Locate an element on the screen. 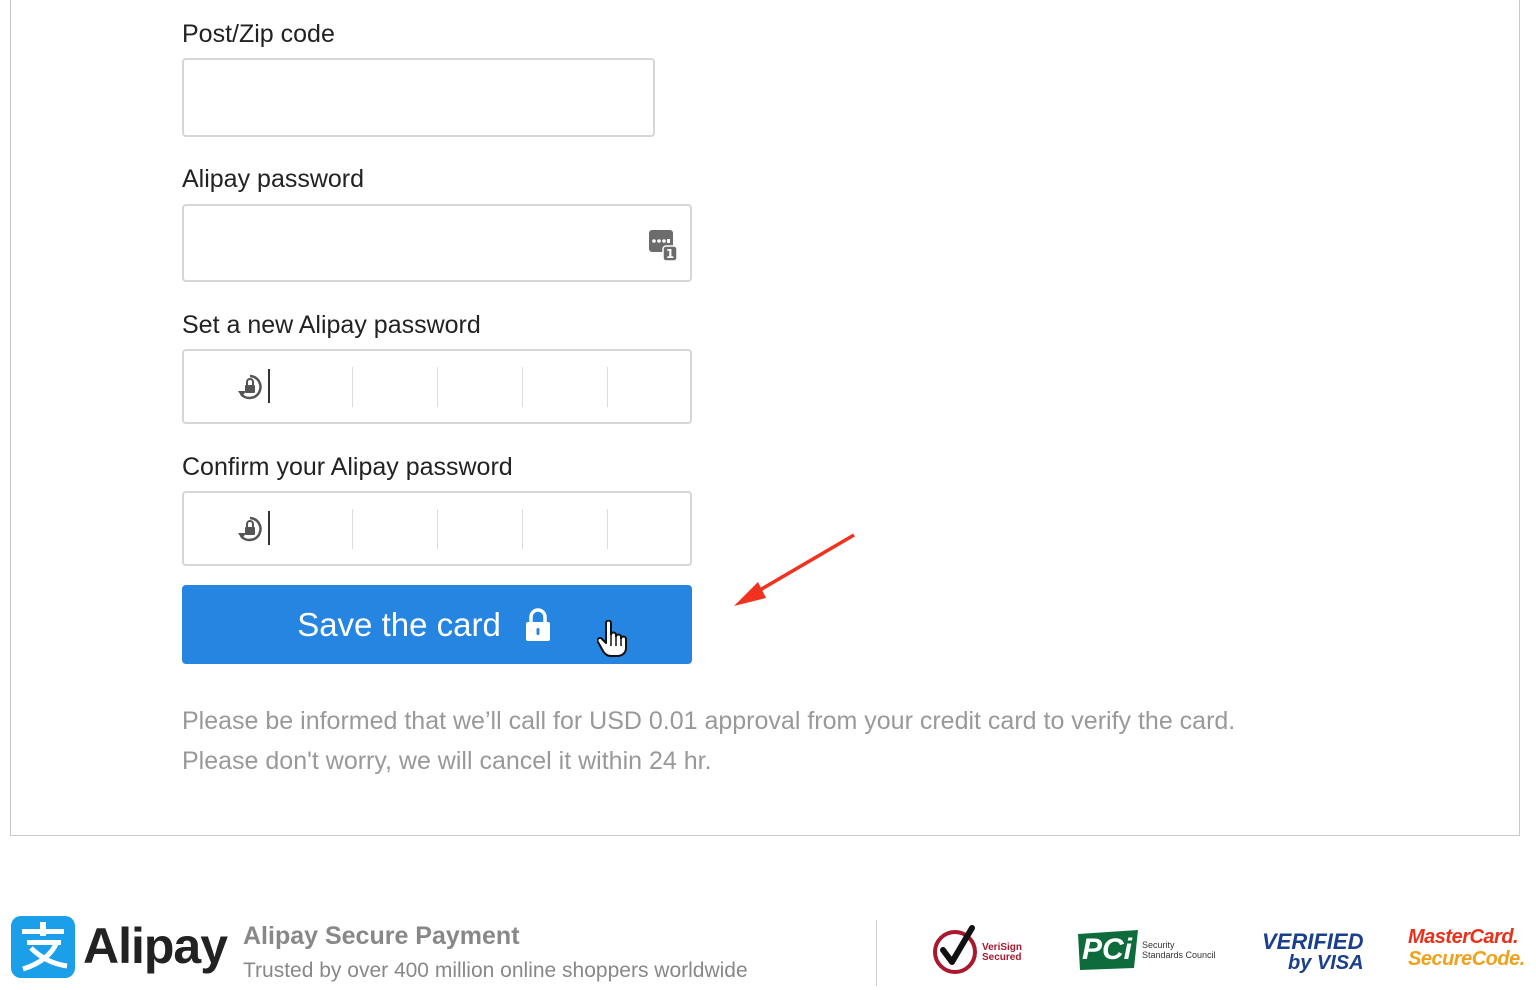 Image resolution: width=1536 pixels, height=990 pixels. mastercard-securecode-badge: MasterCard. SecureCode. is located at coordinates (1468, 950).